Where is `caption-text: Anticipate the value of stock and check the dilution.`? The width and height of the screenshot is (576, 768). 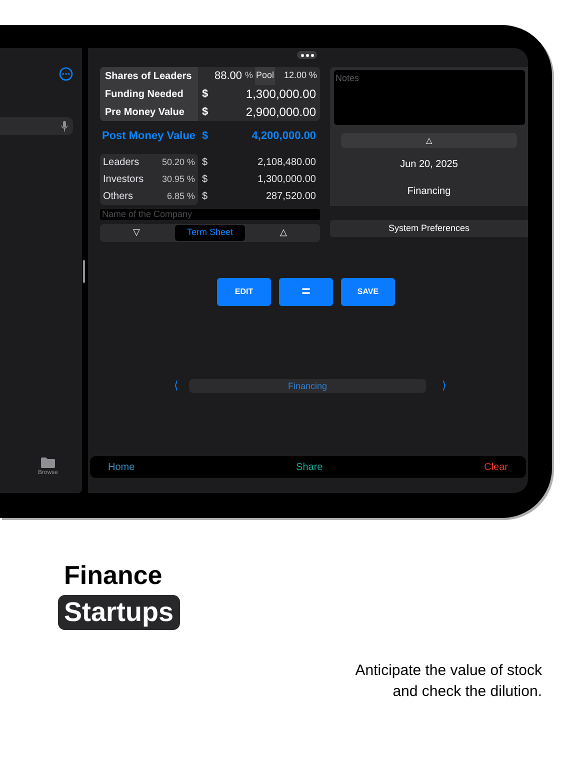 caption-text: Anticipate the value of stock and check the dilution. is located at coordinates (448, 681).